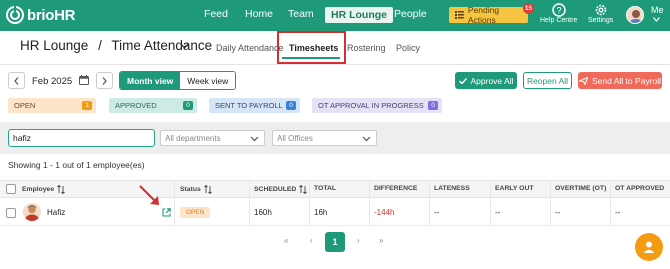  Describe the element at coordinates (11, 213) in the screenshot. I see `row-checkbox` at that location.